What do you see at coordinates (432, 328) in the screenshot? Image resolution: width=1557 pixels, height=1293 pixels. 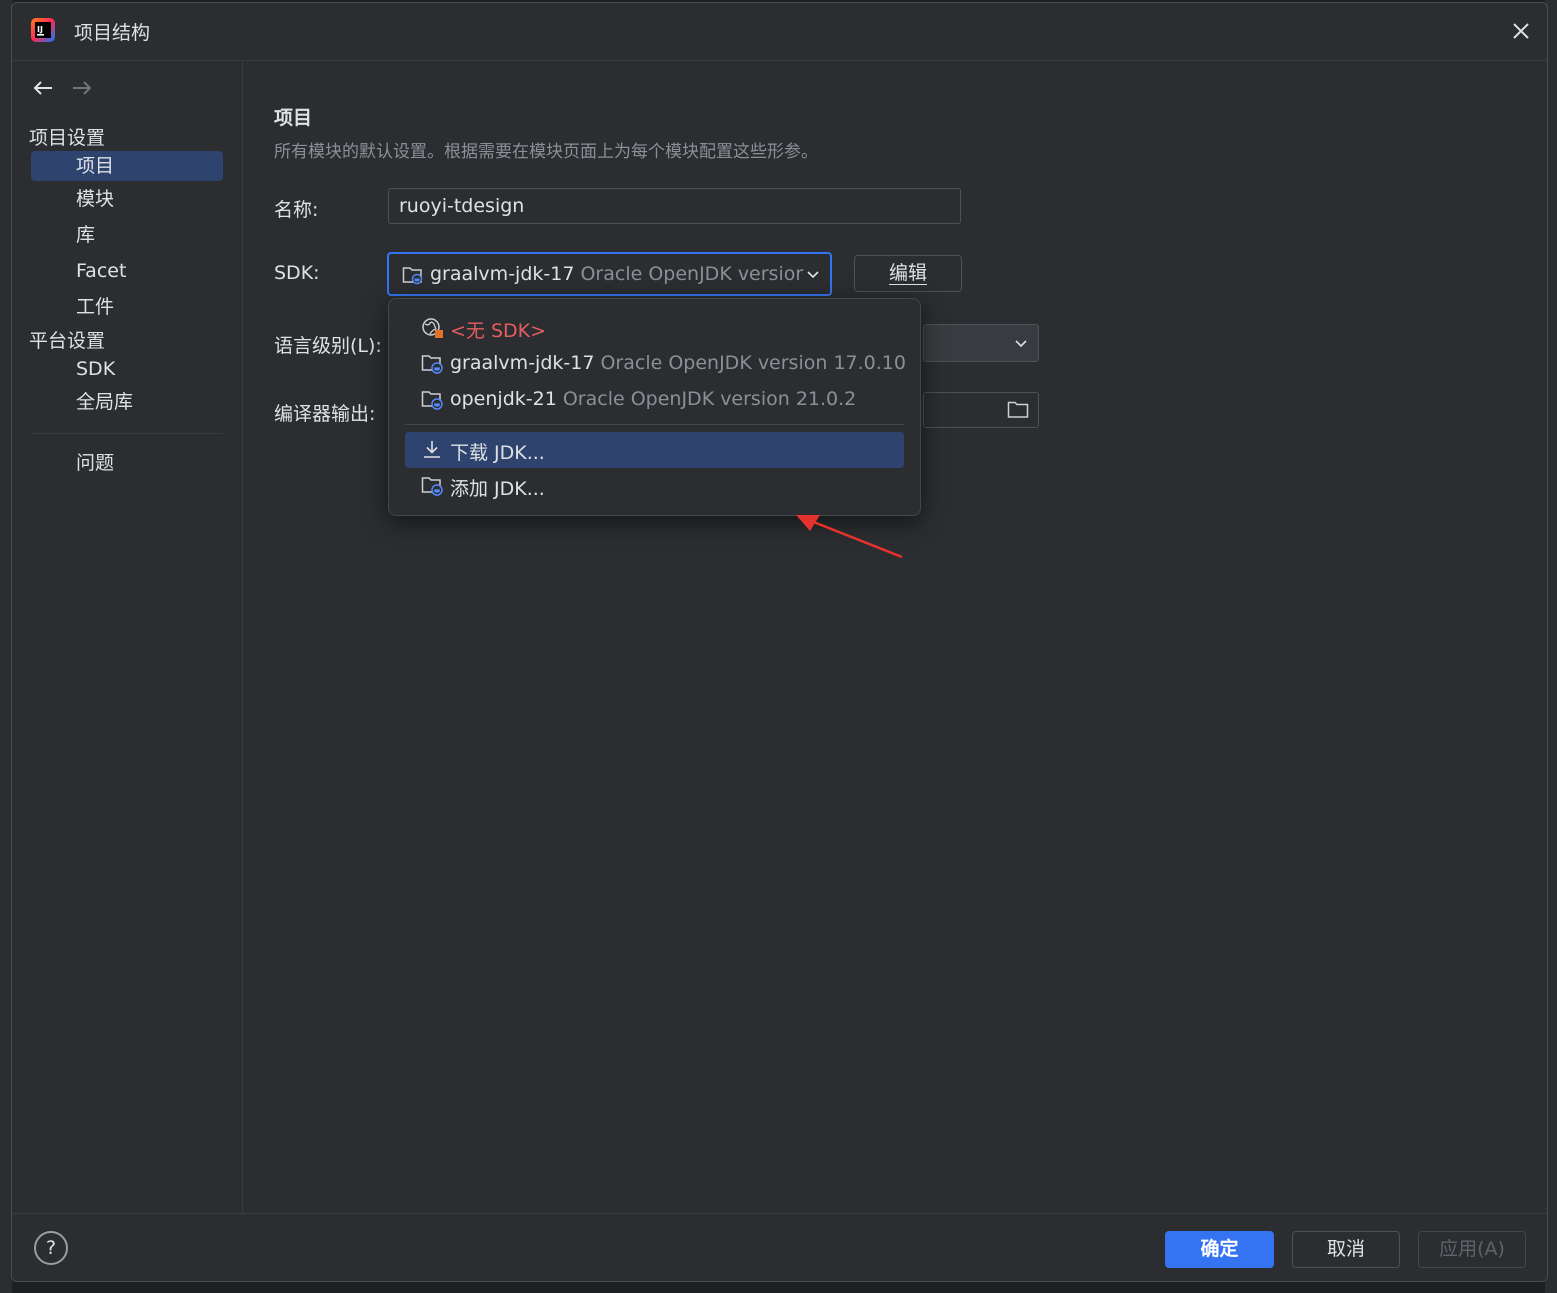 I see `no-sdk-icon` at bounding box center [432, 328].